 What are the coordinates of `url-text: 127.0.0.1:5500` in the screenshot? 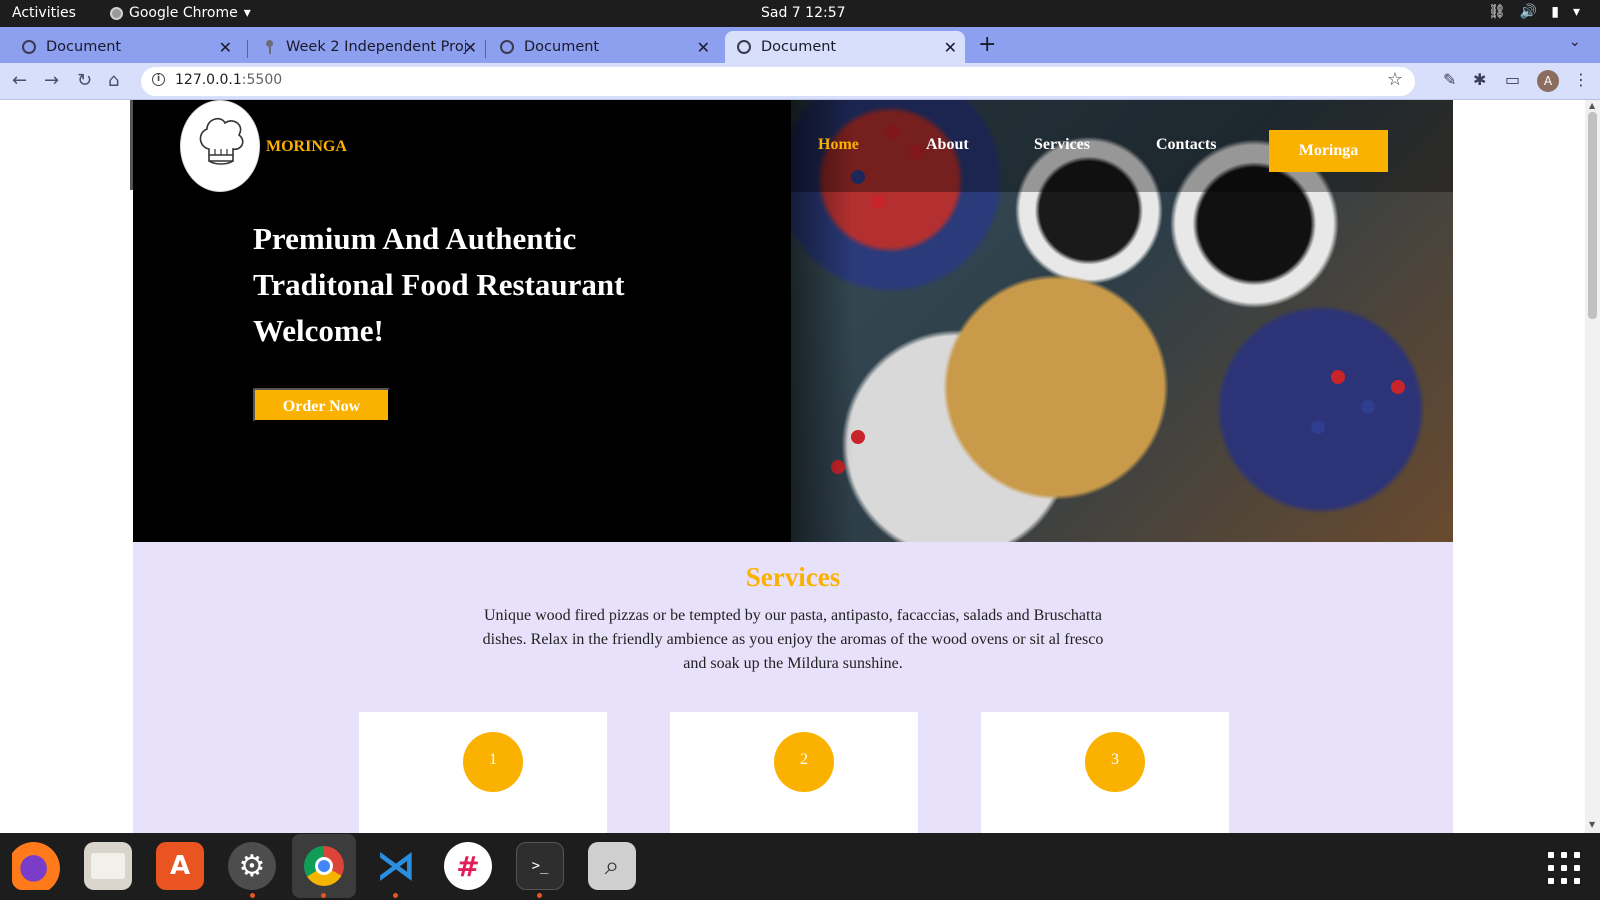 It's located at (228, 80).